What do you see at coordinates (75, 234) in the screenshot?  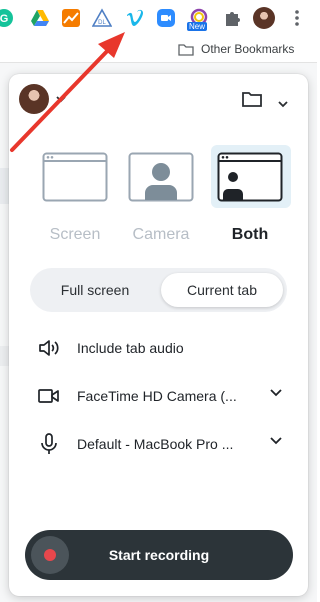 I see `mode-label: Screen` at bounding box center [75, 234].